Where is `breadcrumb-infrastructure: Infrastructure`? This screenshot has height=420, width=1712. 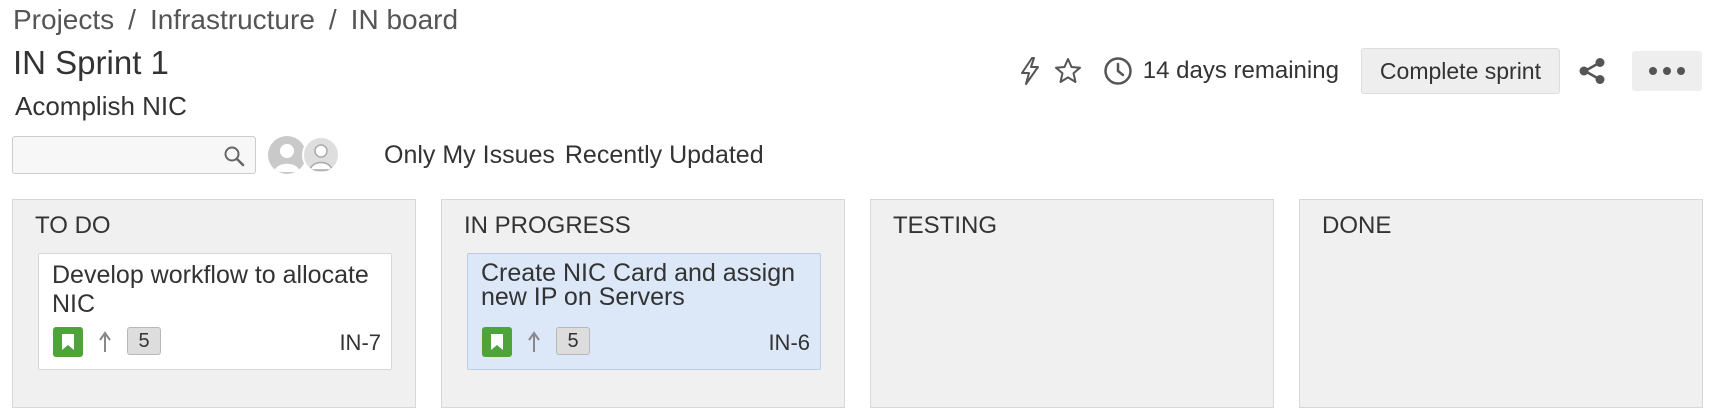 breadcrumb-infrastructure: Infrastructure is located at coordinates (232, 20).